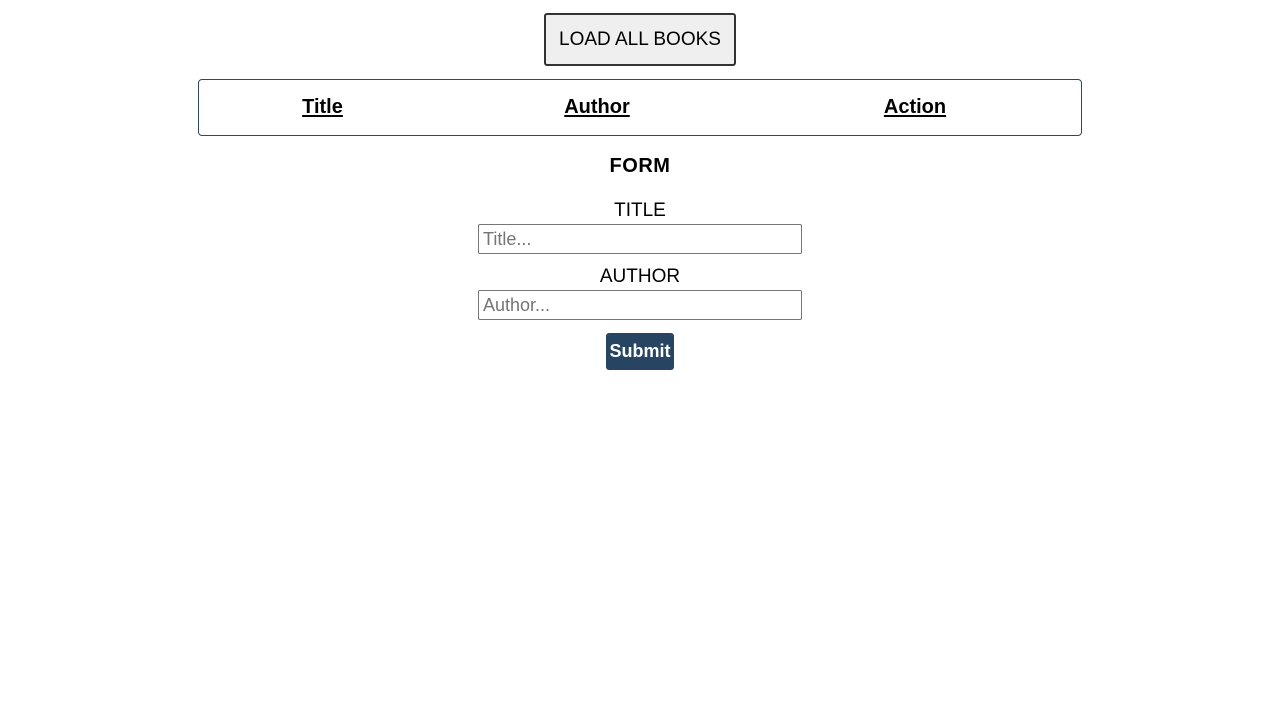 The height and width of the screenshot is (720, 1280). Describe the element at coordinates (640, 166) in the screenshot. I see `form-heading: FORM` at that location.